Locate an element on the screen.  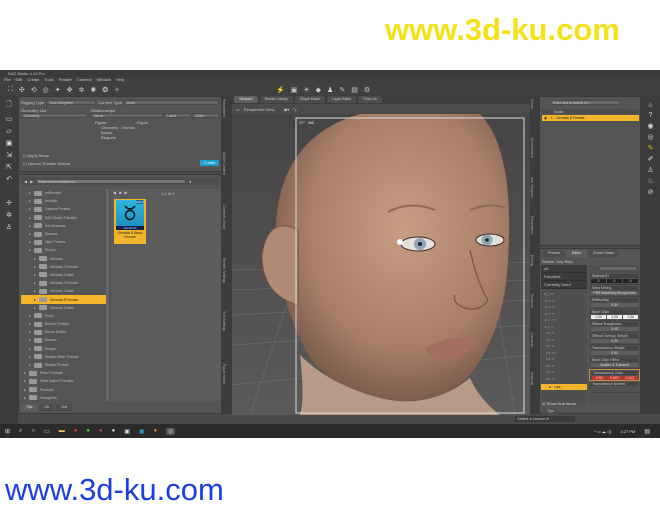
rotate-tool-icon: ⟲ is located at coordinates (34, 90).